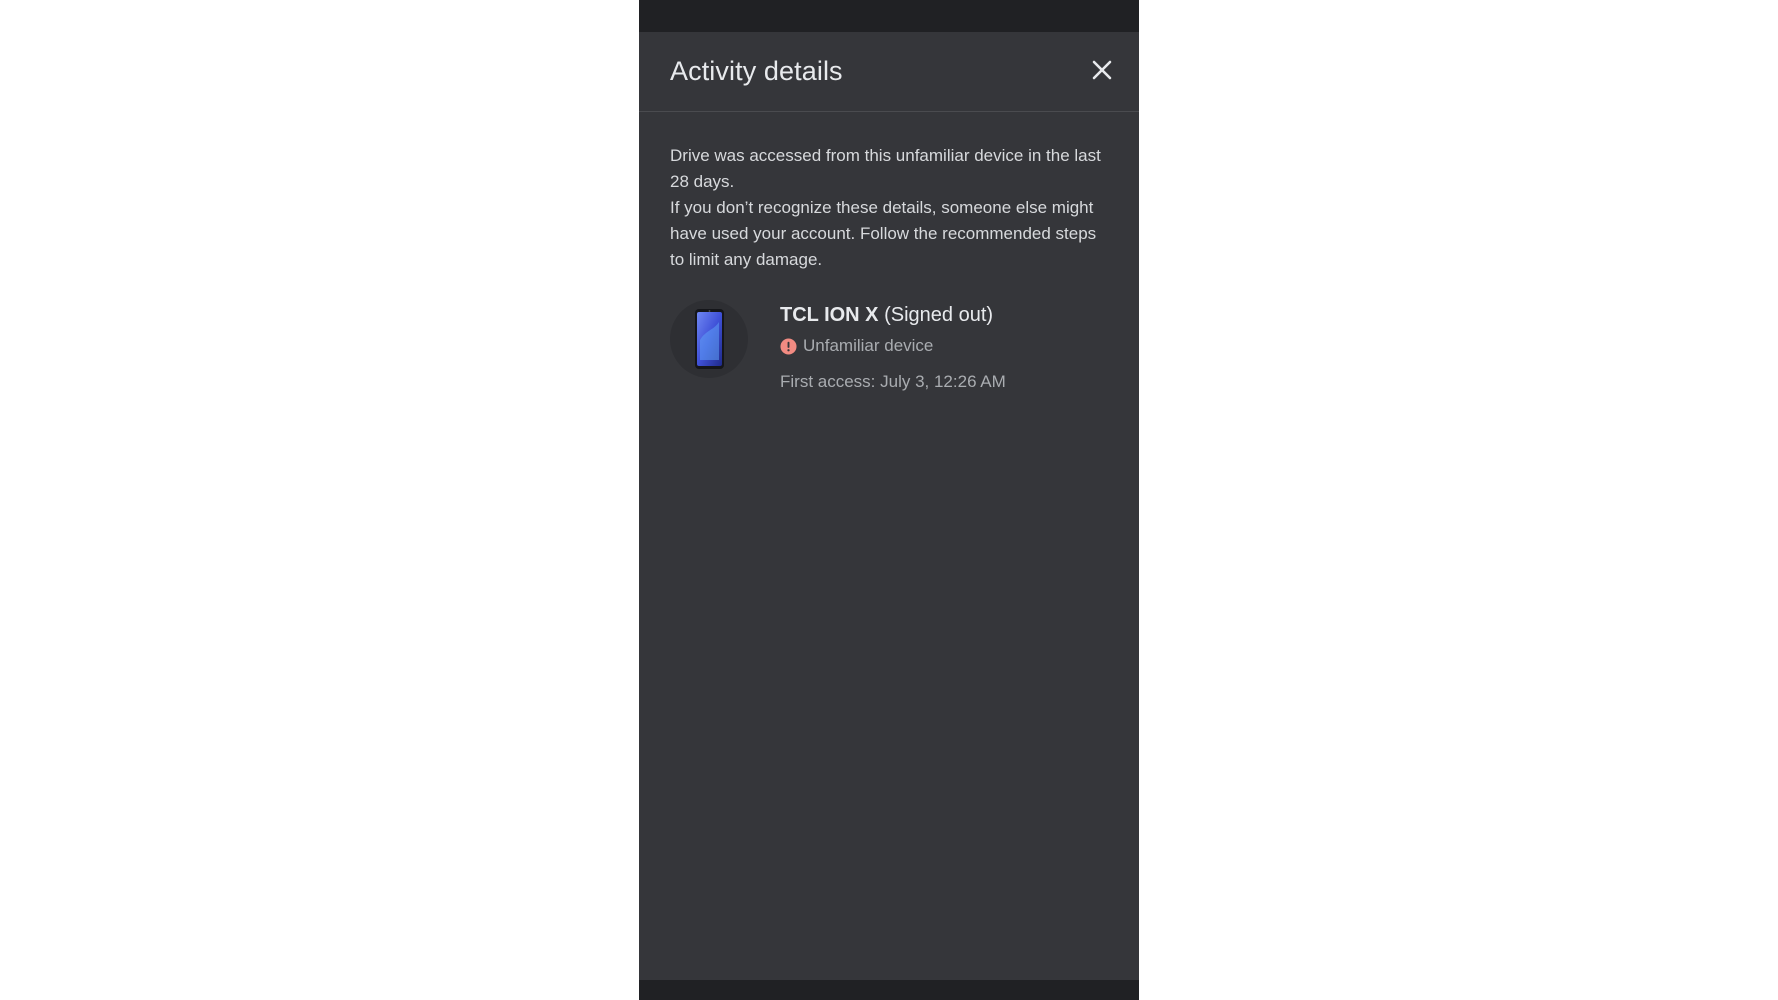  Describe the element at coordinates (788, 346) in the screenshot. I see `alert-icon` at that location.